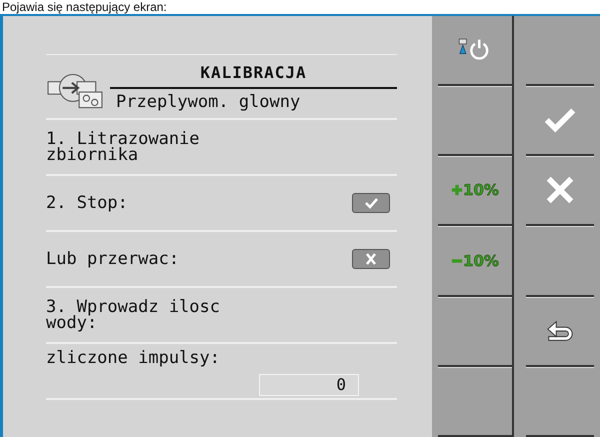  What do you see at coordinates (476, 51) in the screenshot?
I see `power-key` at bounding box center [476, 51].